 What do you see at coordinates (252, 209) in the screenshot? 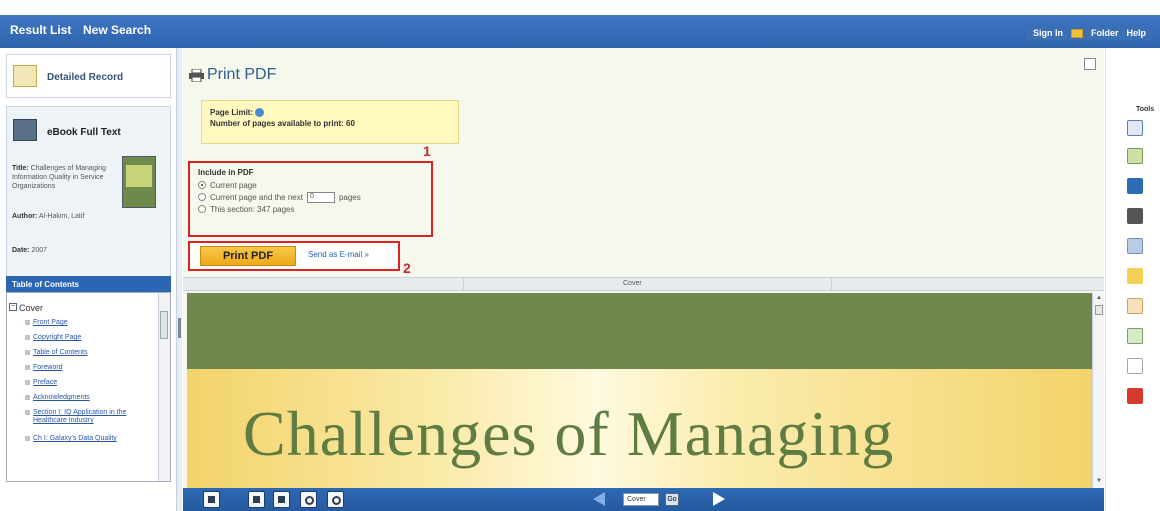
I see `option-section-label: This section: 347 pages` at bounding box center [252, 209].